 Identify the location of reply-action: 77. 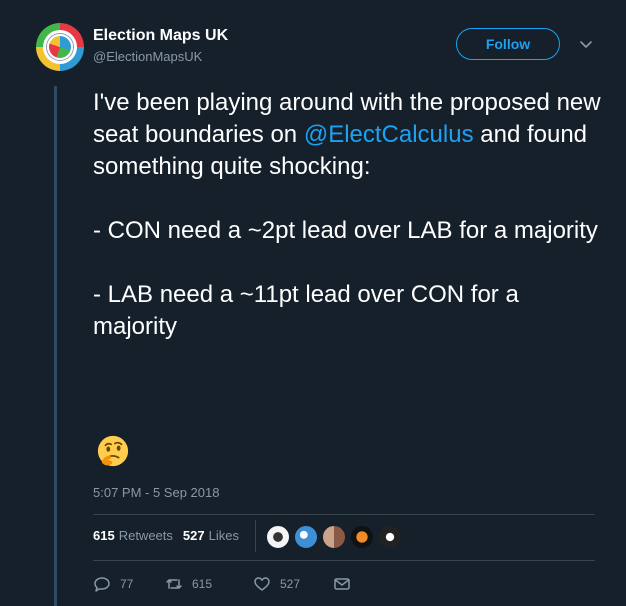
(129, 584).